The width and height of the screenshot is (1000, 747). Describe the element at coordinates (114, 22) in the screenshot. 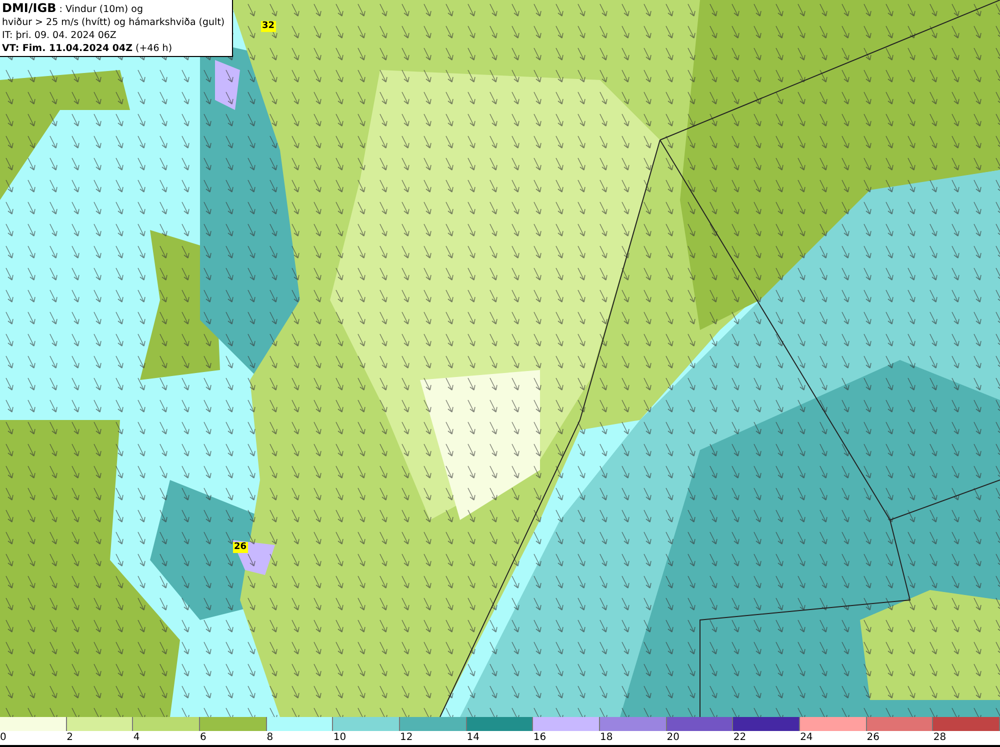

I see `subtitle-text: hviður > 25 m/s (hvítt) og hámarkshviða (gult)` at that location.